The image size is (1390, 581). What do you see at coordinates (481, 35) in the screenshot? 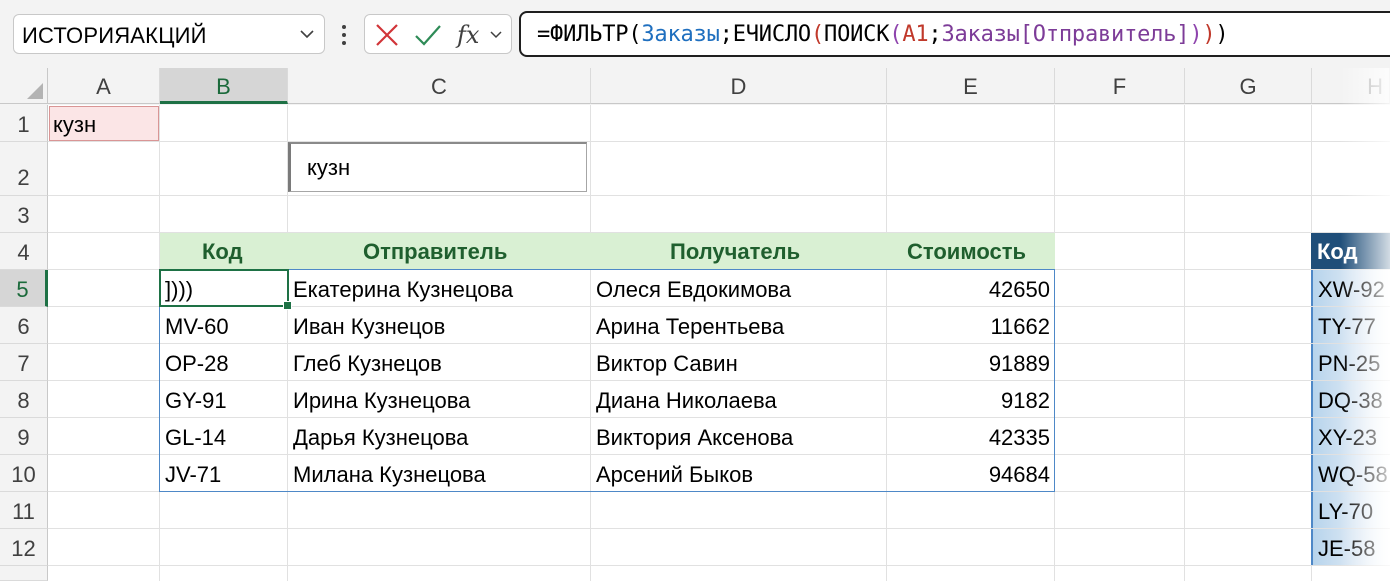
I see `insert-function-icon: fx` at bounding box center [481, 35].